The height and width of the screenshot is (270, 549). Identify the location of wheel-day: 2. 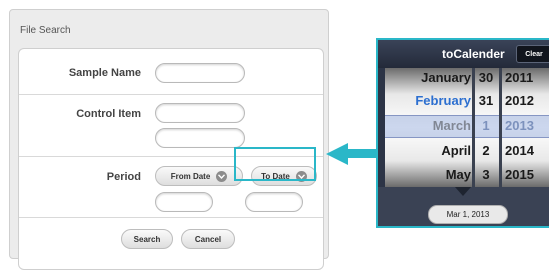
(486, 150).